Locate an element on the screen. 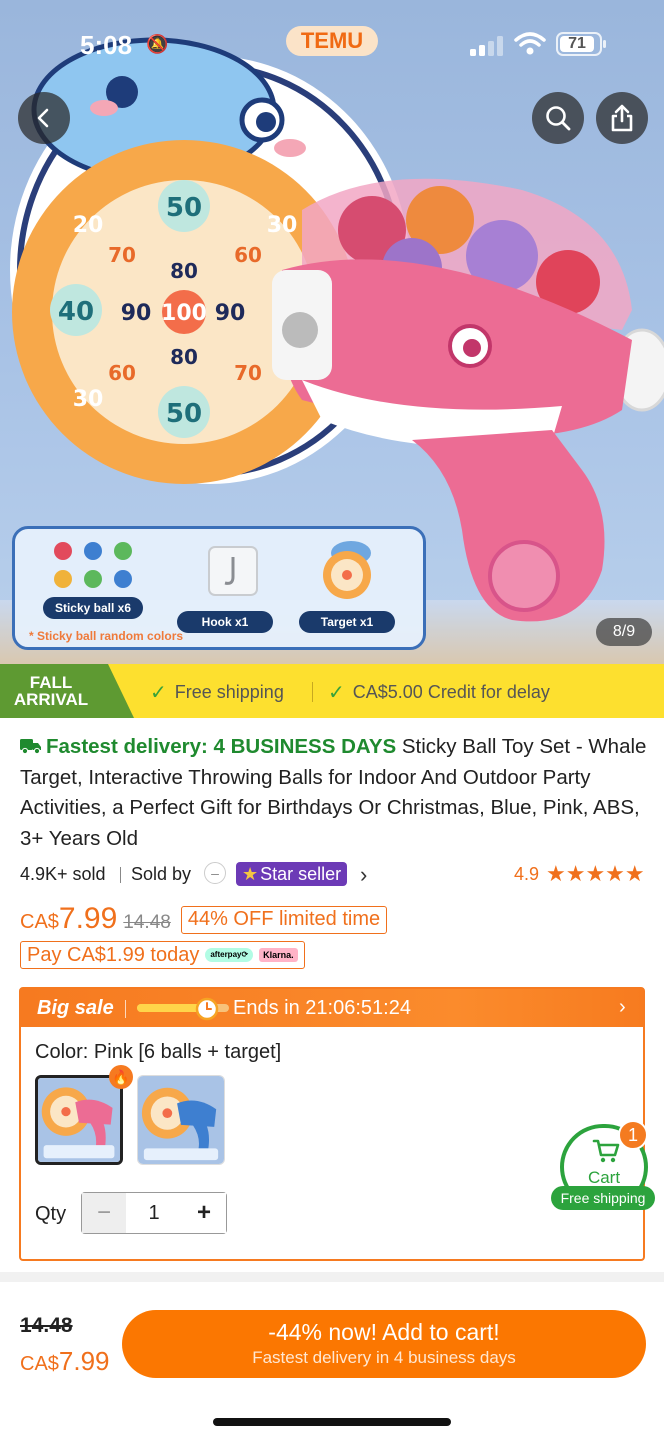 This screenshot has width=664, height=1440. add-to-cart-label: -44% now! Add to cart! is located at coordinates (384, 1332).